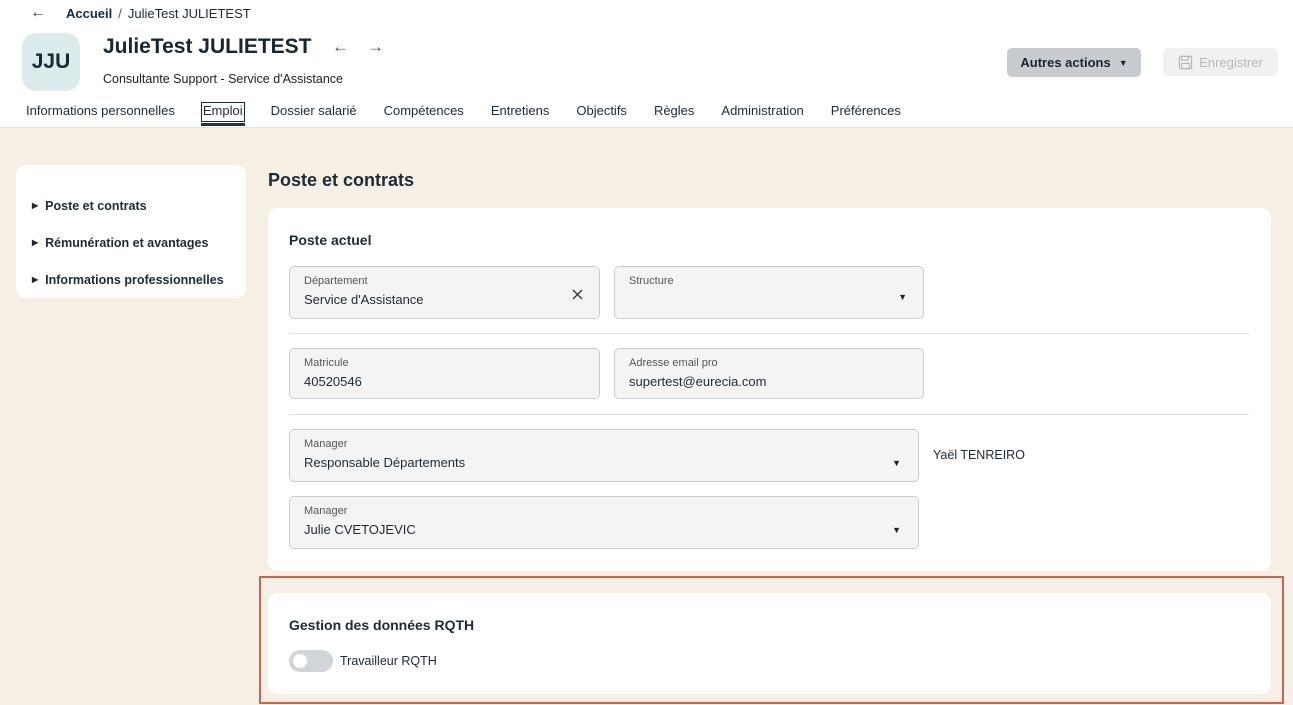  I want to click on tab-administration: Administration, so click(762, 112).